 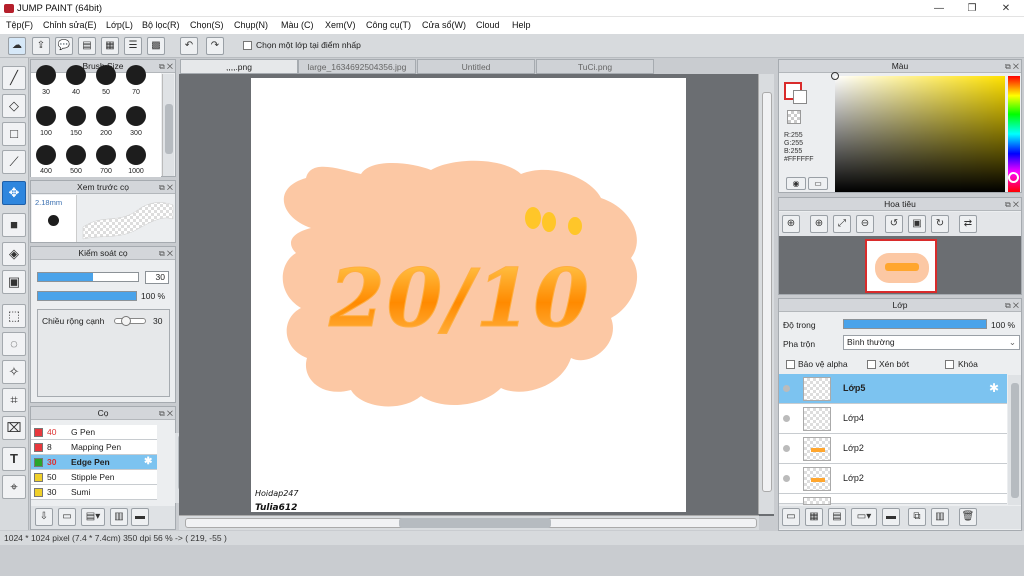 I want to click on tab-document-3: Untitled, so click(x=476, y=66).